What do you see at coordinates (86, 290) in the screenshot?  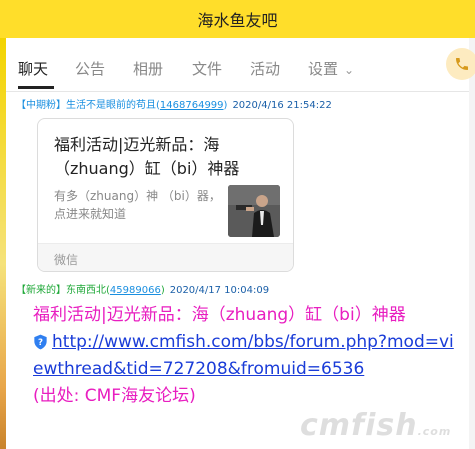 I see `sender-name: 东南西北` at bounding box center [86, 290].